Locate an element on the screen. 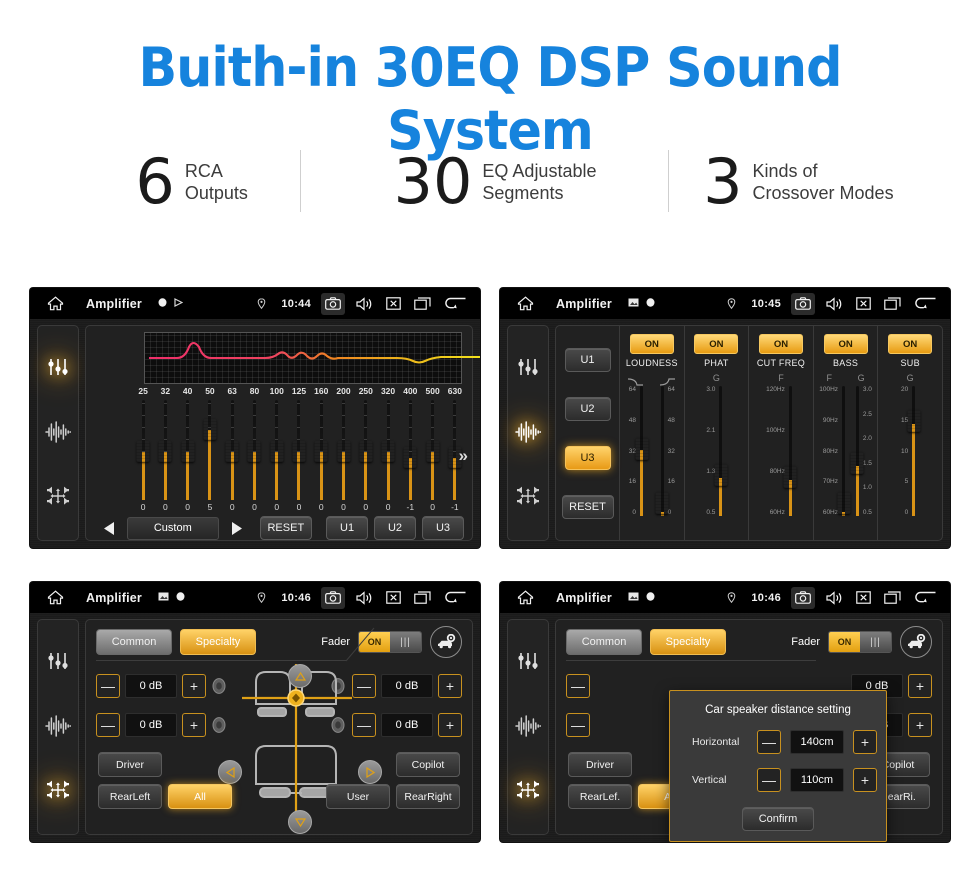 The image size is (980, 881). seat-all-button: All is located at coordinates (200, 796).